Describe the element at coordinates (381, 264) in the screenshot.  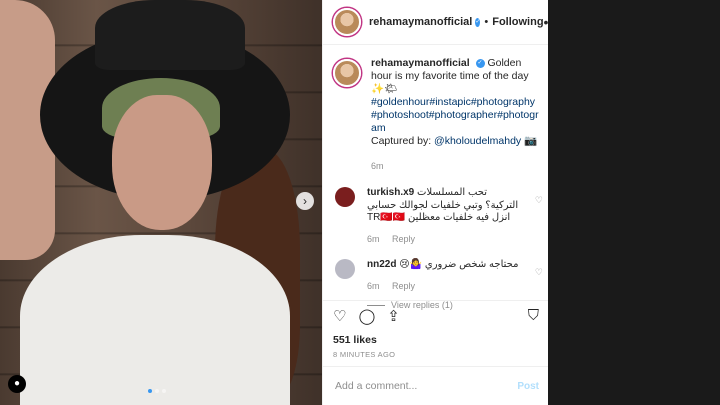
I see `comment-username: nn22d` at that location.